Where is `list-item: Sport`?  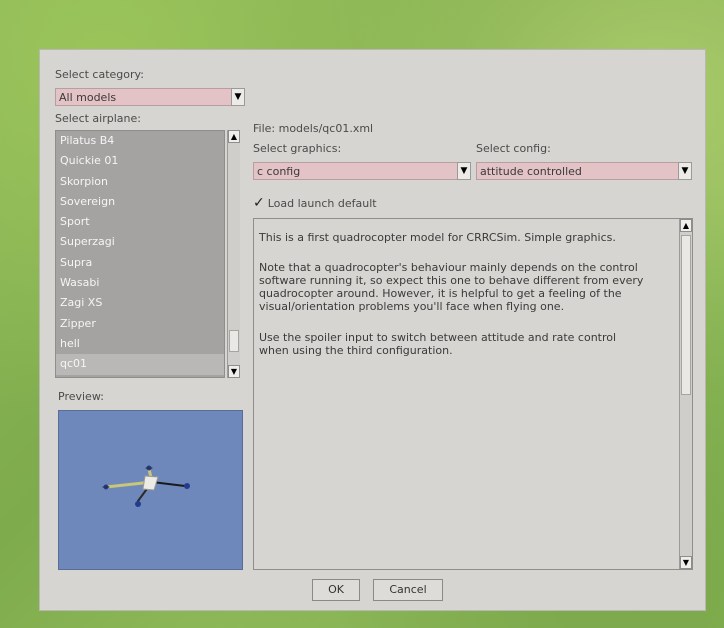
list-item: Sport is located at coordinates (140, 222).